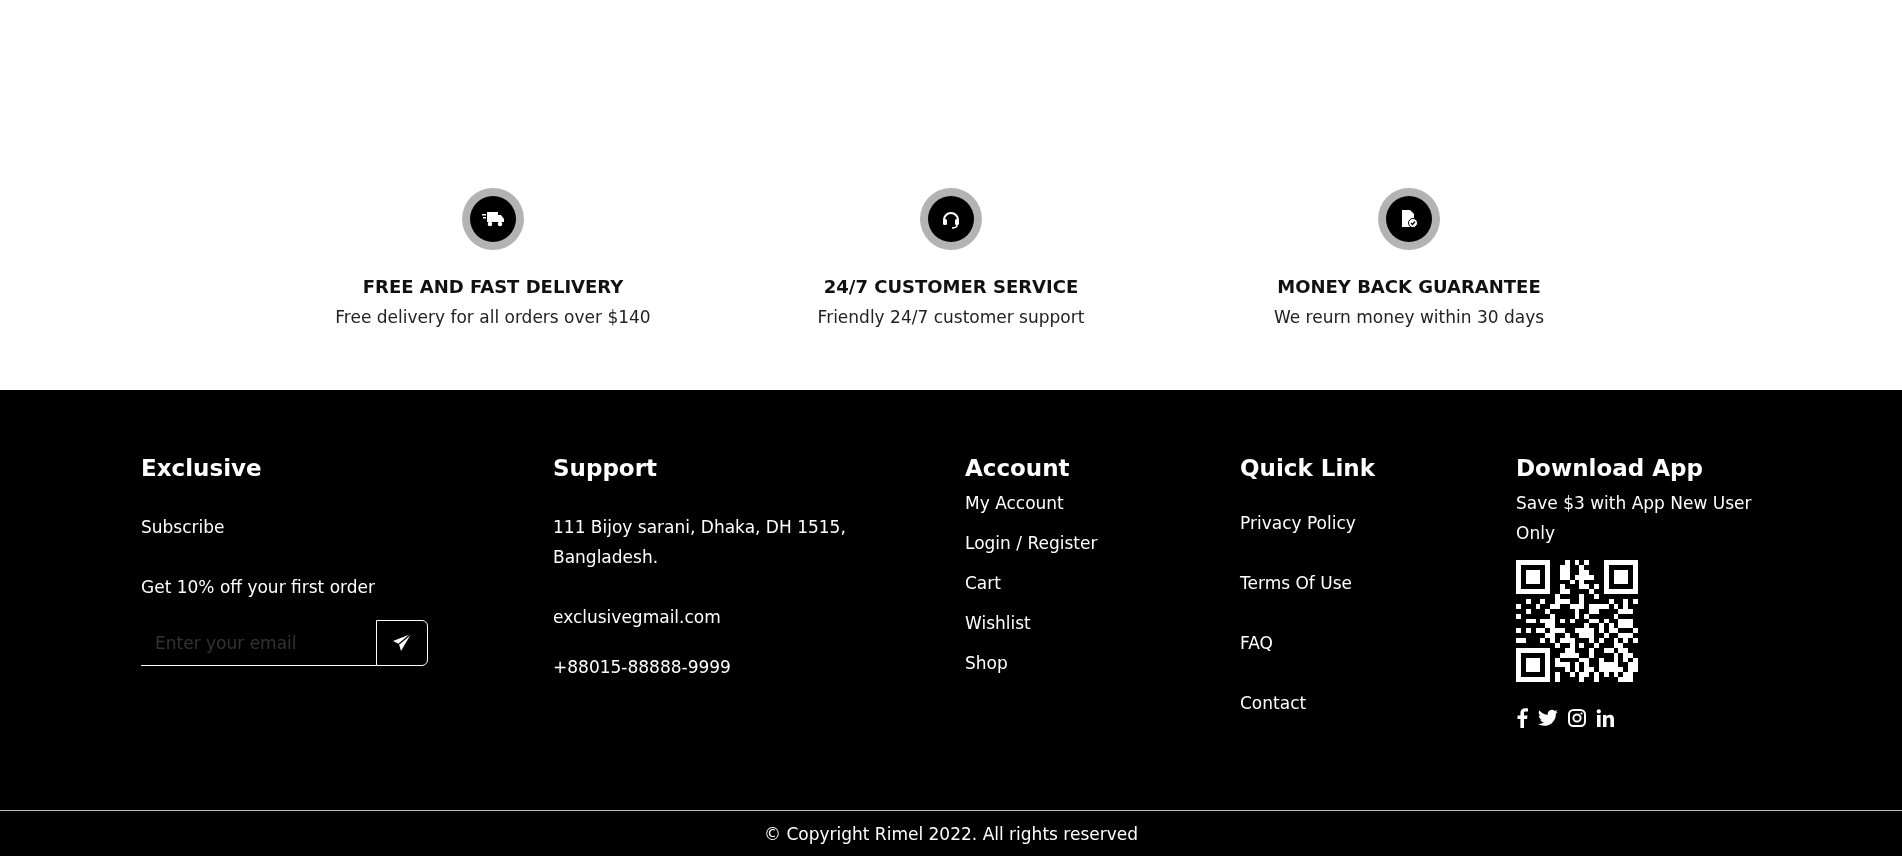 This screenshot has height=856, width=1902. Describe the element at coordinates (1605, 718) in the screenshot. I see `linkedin-icon` at that location.